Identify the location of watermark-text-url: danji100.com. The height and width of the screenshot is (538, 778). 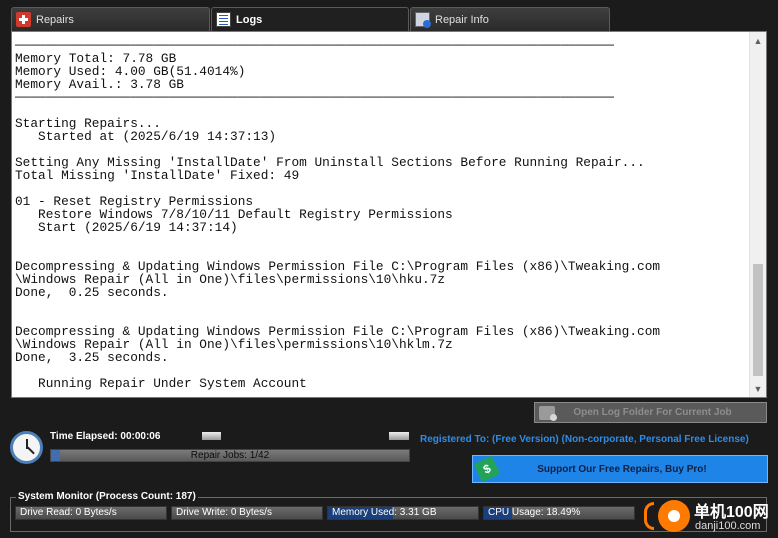
(728, 526).